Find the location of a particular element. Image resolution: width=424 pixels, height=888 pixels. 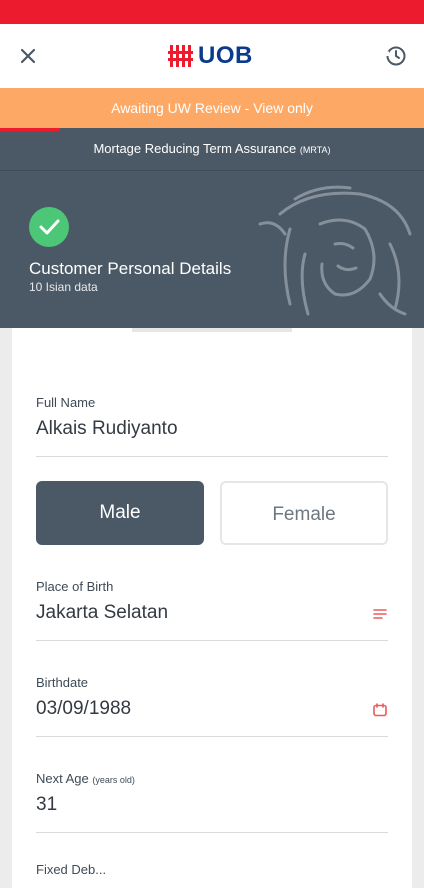

app-header: UOB is located at coordinates (212, 56).